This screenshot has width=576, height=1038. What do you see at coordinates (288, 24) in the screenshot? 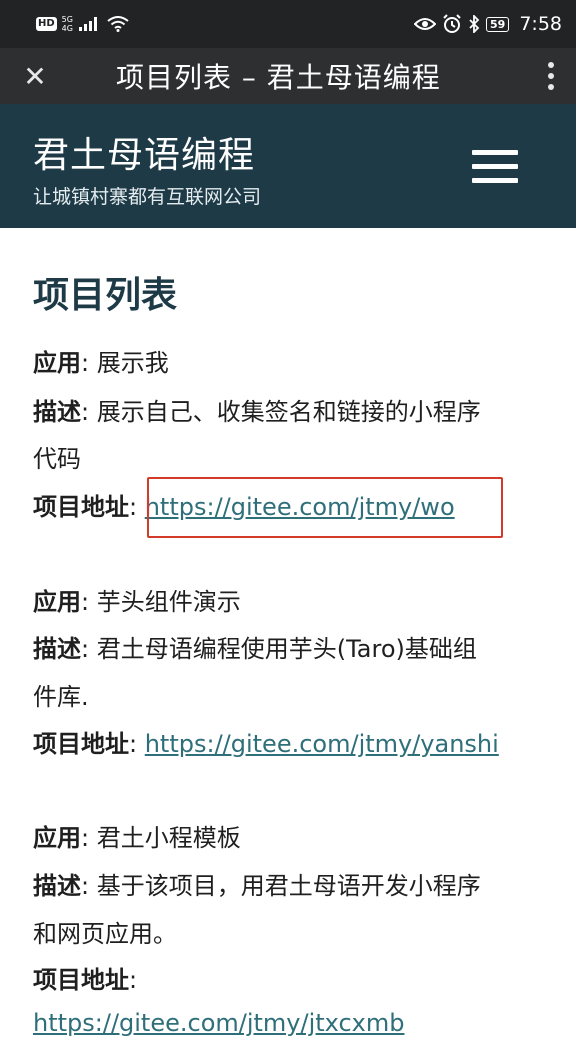
I see `status-bar: HD 5G 4G 59 7:58` at bounding box center [288, 24].